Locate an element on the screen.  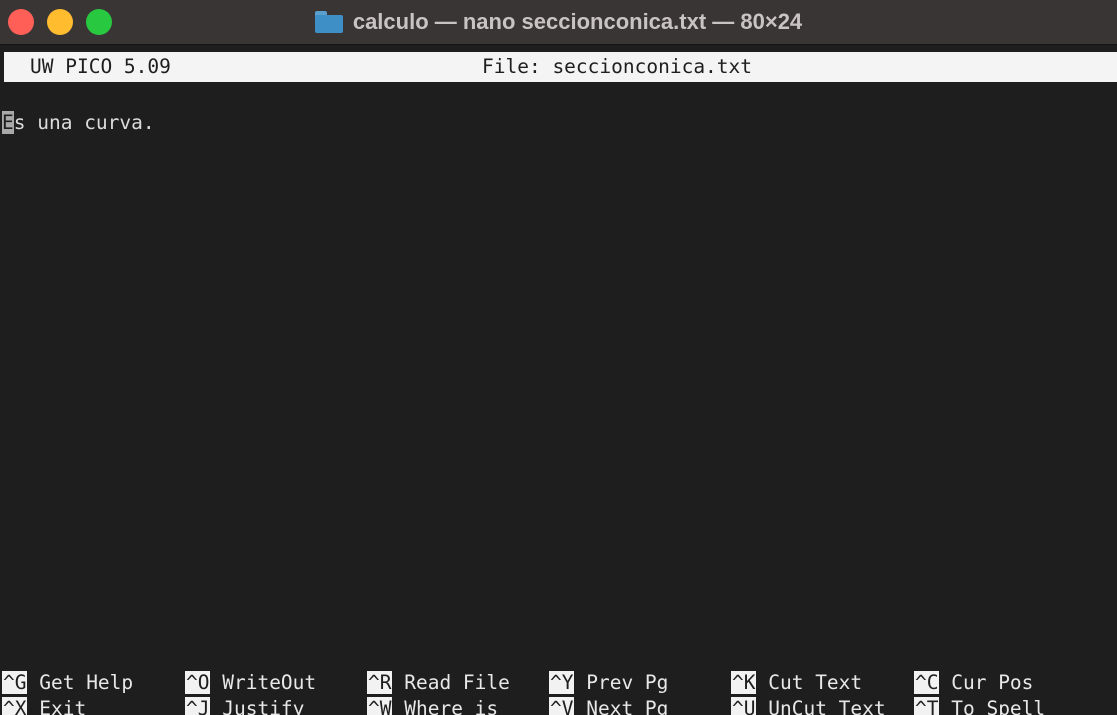
shortcut-writeout: ^O WriteOut is located at coordinates (250, 684).